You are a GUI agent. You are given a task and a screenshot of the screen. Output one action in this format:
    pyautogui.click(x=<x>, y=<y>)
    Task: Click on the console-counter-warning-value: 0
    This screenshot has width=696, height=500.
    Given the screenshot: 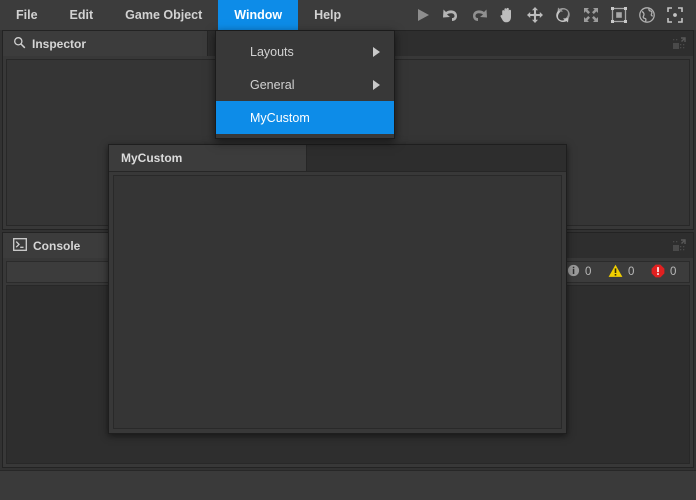 What is the action you would take?
    pyautogui.click(x=631, y=272)
    